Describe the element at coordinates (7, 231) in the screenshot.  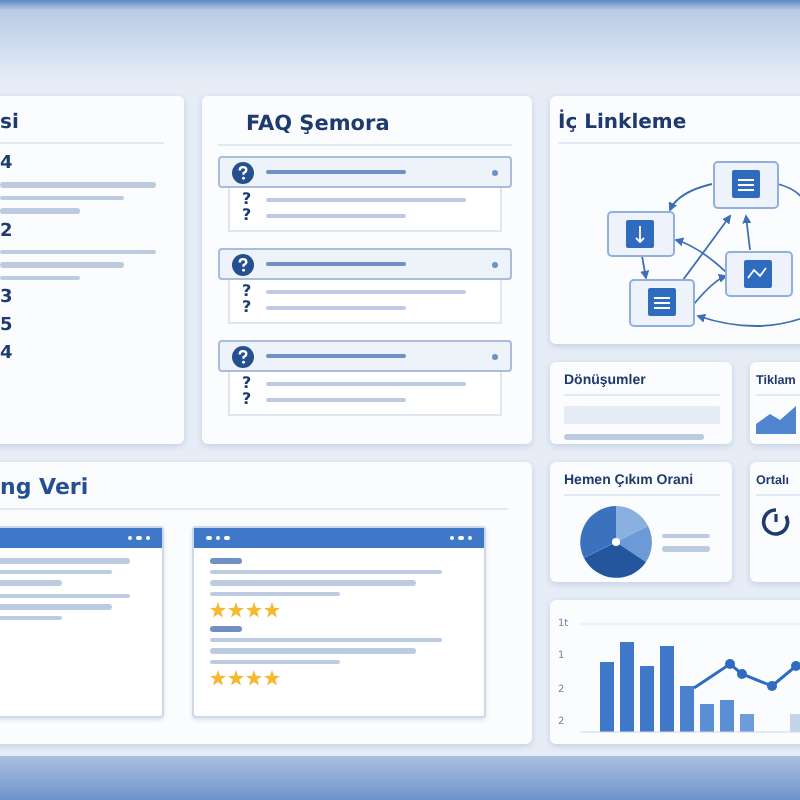
I see `item-number: 2` at that location.